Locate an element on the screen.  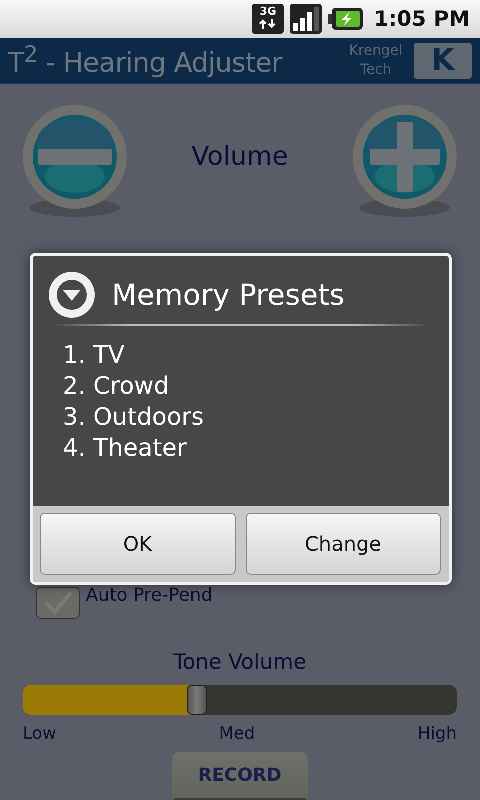
preset-item: 3. Outdoors is located at coordinates (256, 417).